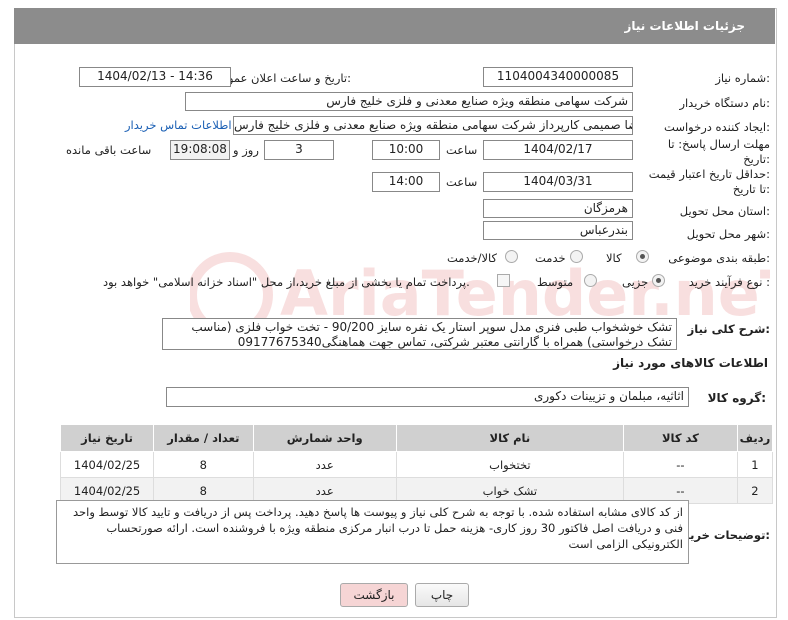 This screenshot has height=620, width=788. What do you see at coordinates (729, 282) in the screenshot?
I see `process-type-label: نوع فرآیند خرید :` at bounding box center [729, 282].